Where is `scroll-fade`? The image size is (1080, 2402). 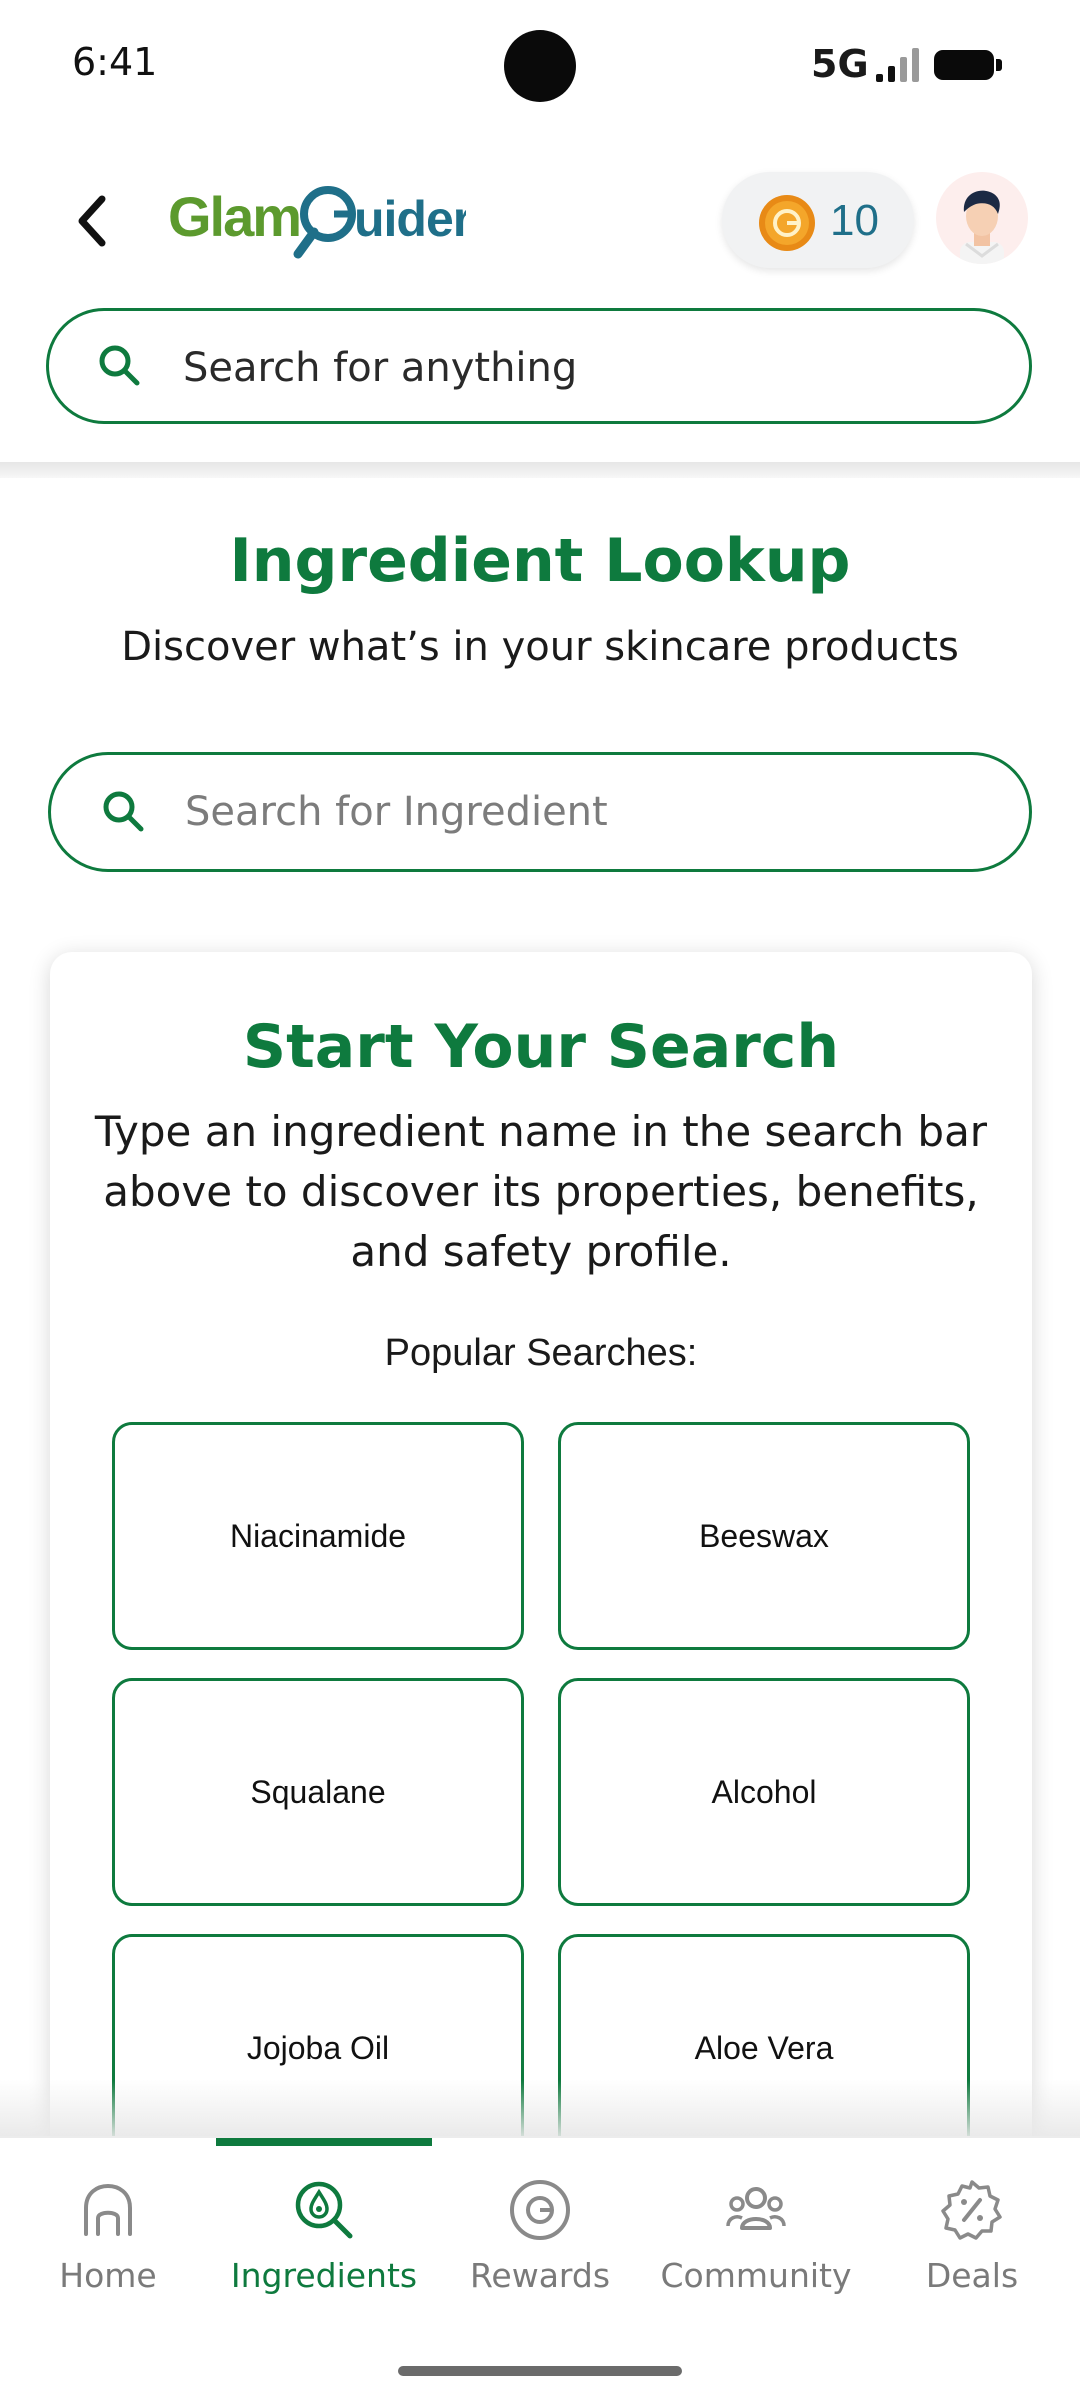
scroll-fade is located at coordinates (540, 2108).